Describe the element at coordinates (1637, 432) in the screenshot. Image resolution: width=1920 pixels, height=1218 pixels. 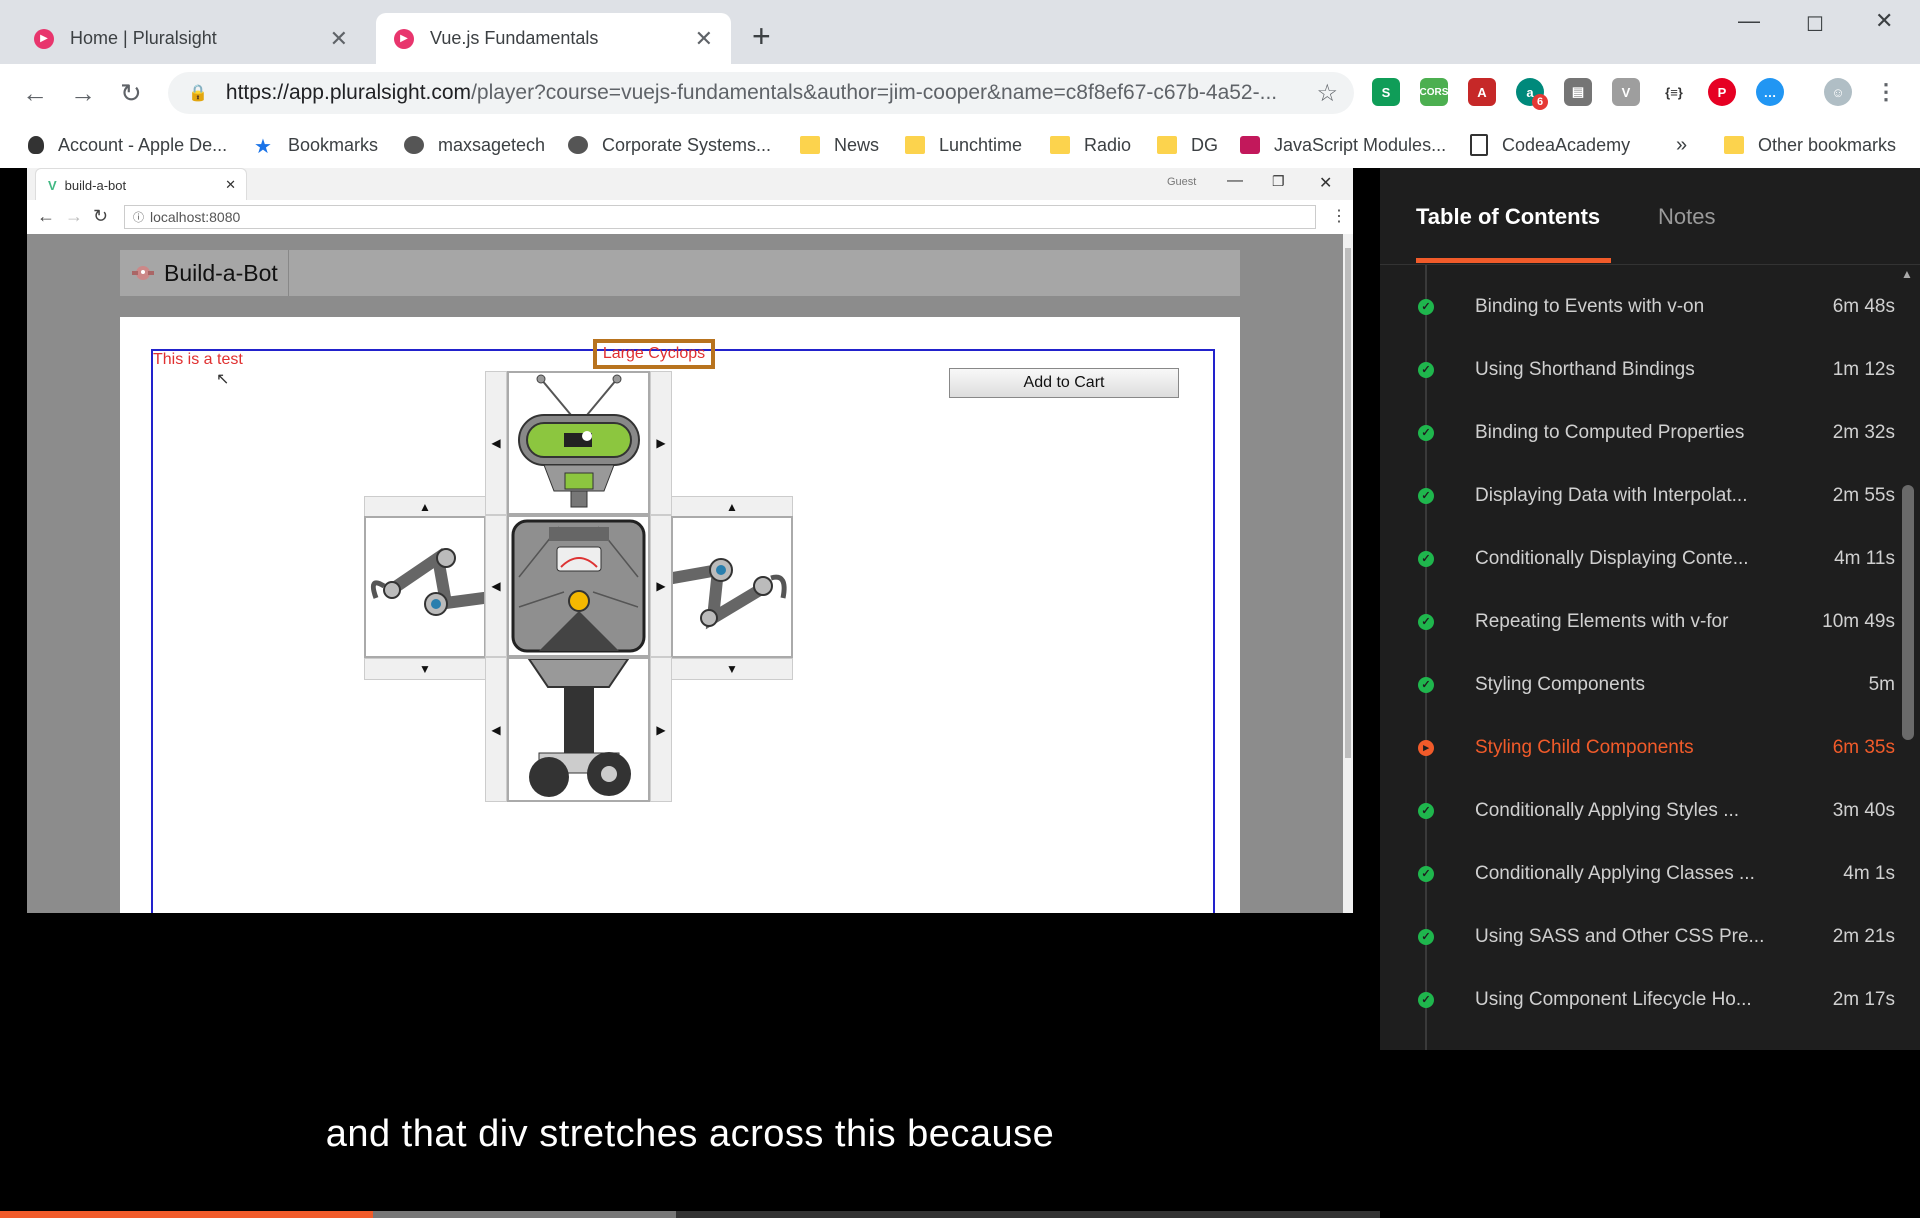
I see `clip-item: ✓ Binding to Computed Properties 2m 32s` at that location.